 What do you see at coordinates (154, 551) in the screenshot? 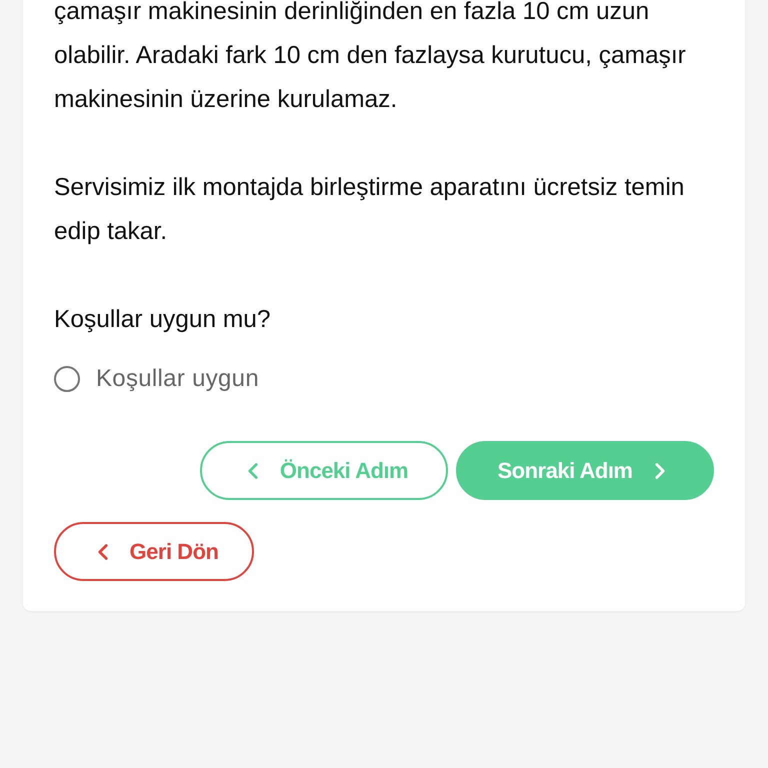
I see `go-back-button: Geri Dön` at bounding box center [154, 551].